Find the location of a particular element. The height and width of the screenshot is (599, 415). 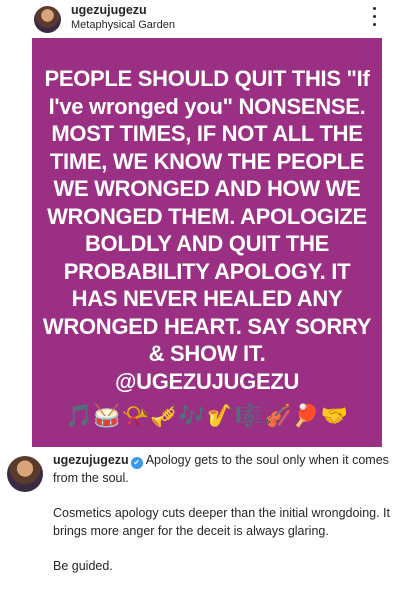

post-header: ugezujugezu Metaphysical Garden is located at coordinates (207, 19).